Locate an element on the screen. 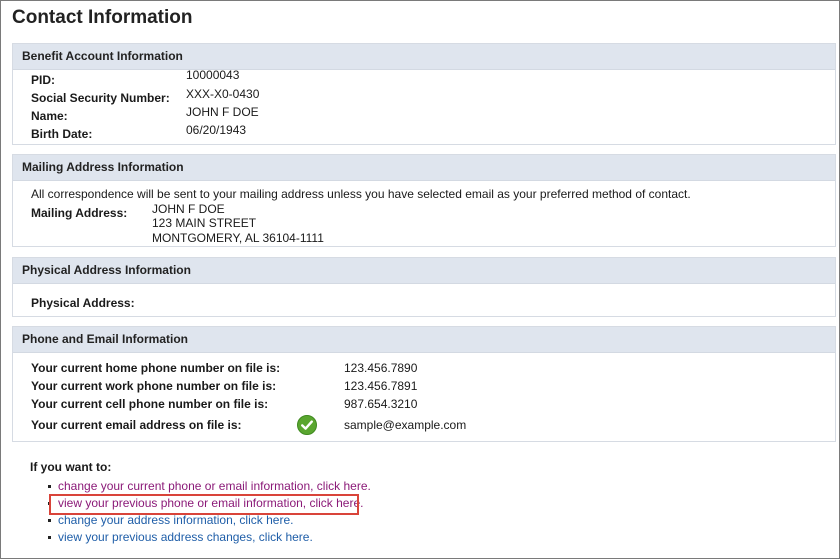 The height and width of the screenshot is (559, 840). mailing-address-line1: JOHN F DOE is located at coordinates (188, 209).